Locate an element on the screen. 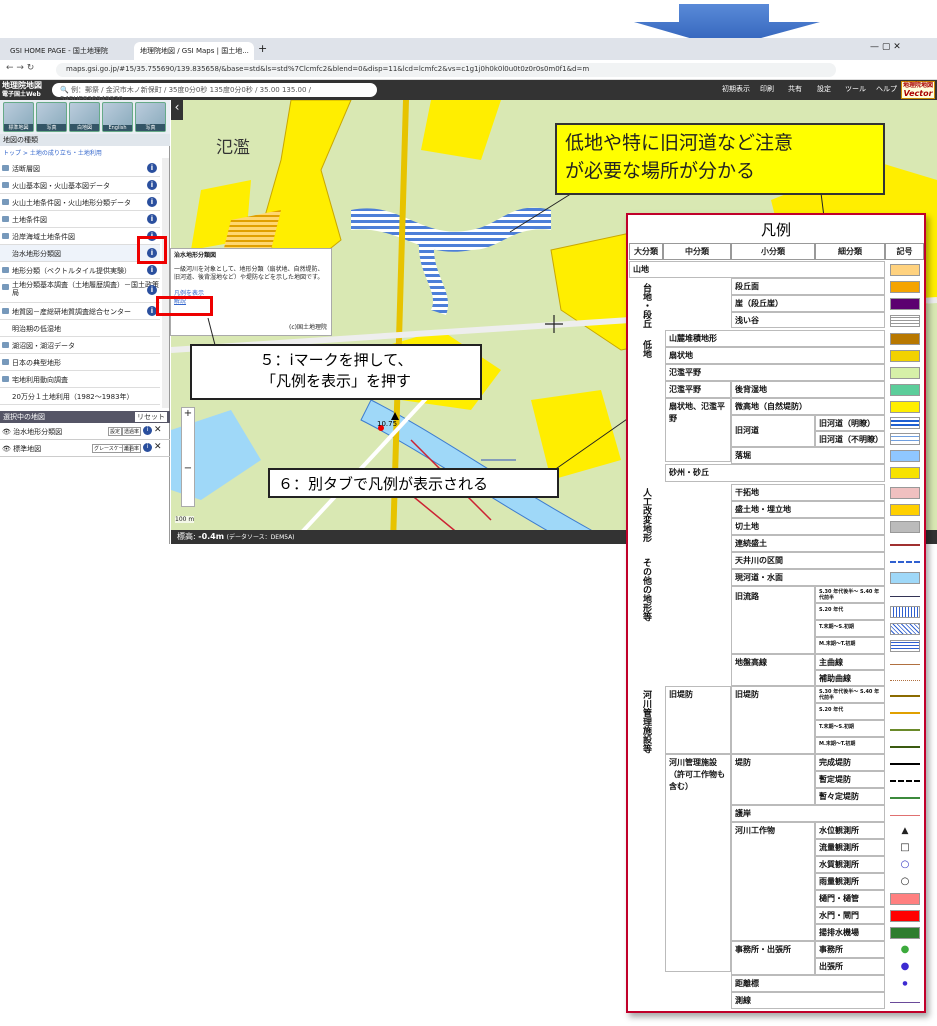 The image size is (937, 1026). legend-category-text: 台地・段丘 is located at coordinates (646, 305).